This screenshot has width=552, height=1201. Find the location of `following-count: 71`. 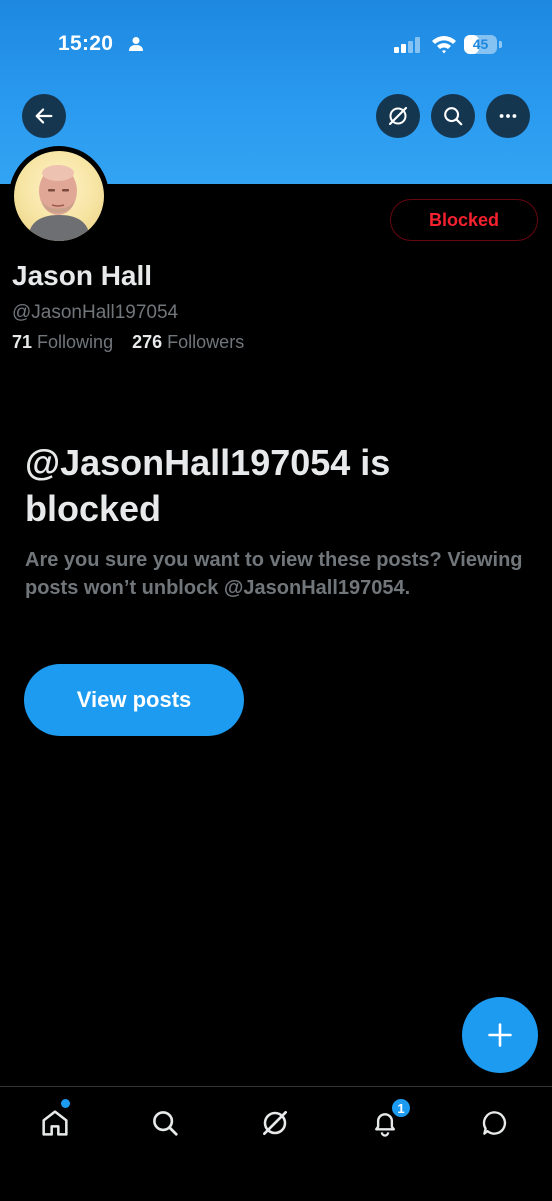

following-count: 71 is located at coordinates (22, 342).